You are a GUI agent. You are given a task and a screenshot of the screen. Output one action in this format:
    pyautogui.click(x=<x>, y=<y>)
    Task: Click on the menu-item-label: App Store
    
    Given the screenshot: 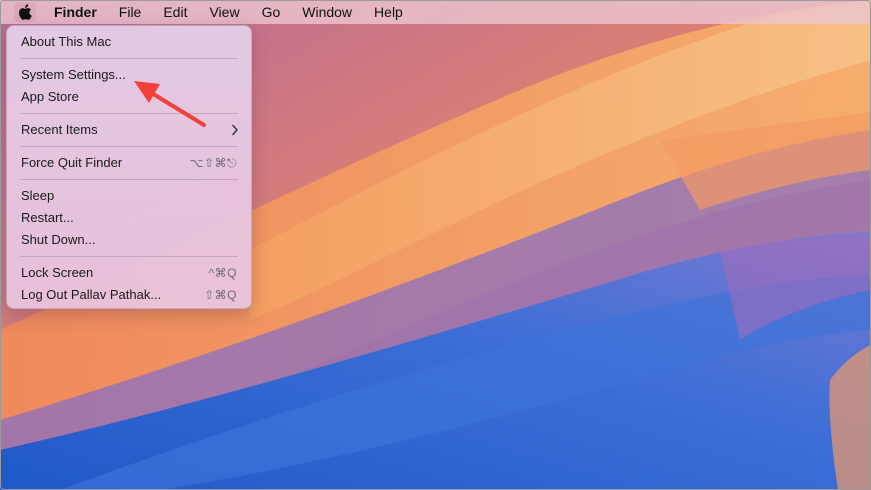 What is the action you would take?
    pyautogui.click(x=50, y=96)
    